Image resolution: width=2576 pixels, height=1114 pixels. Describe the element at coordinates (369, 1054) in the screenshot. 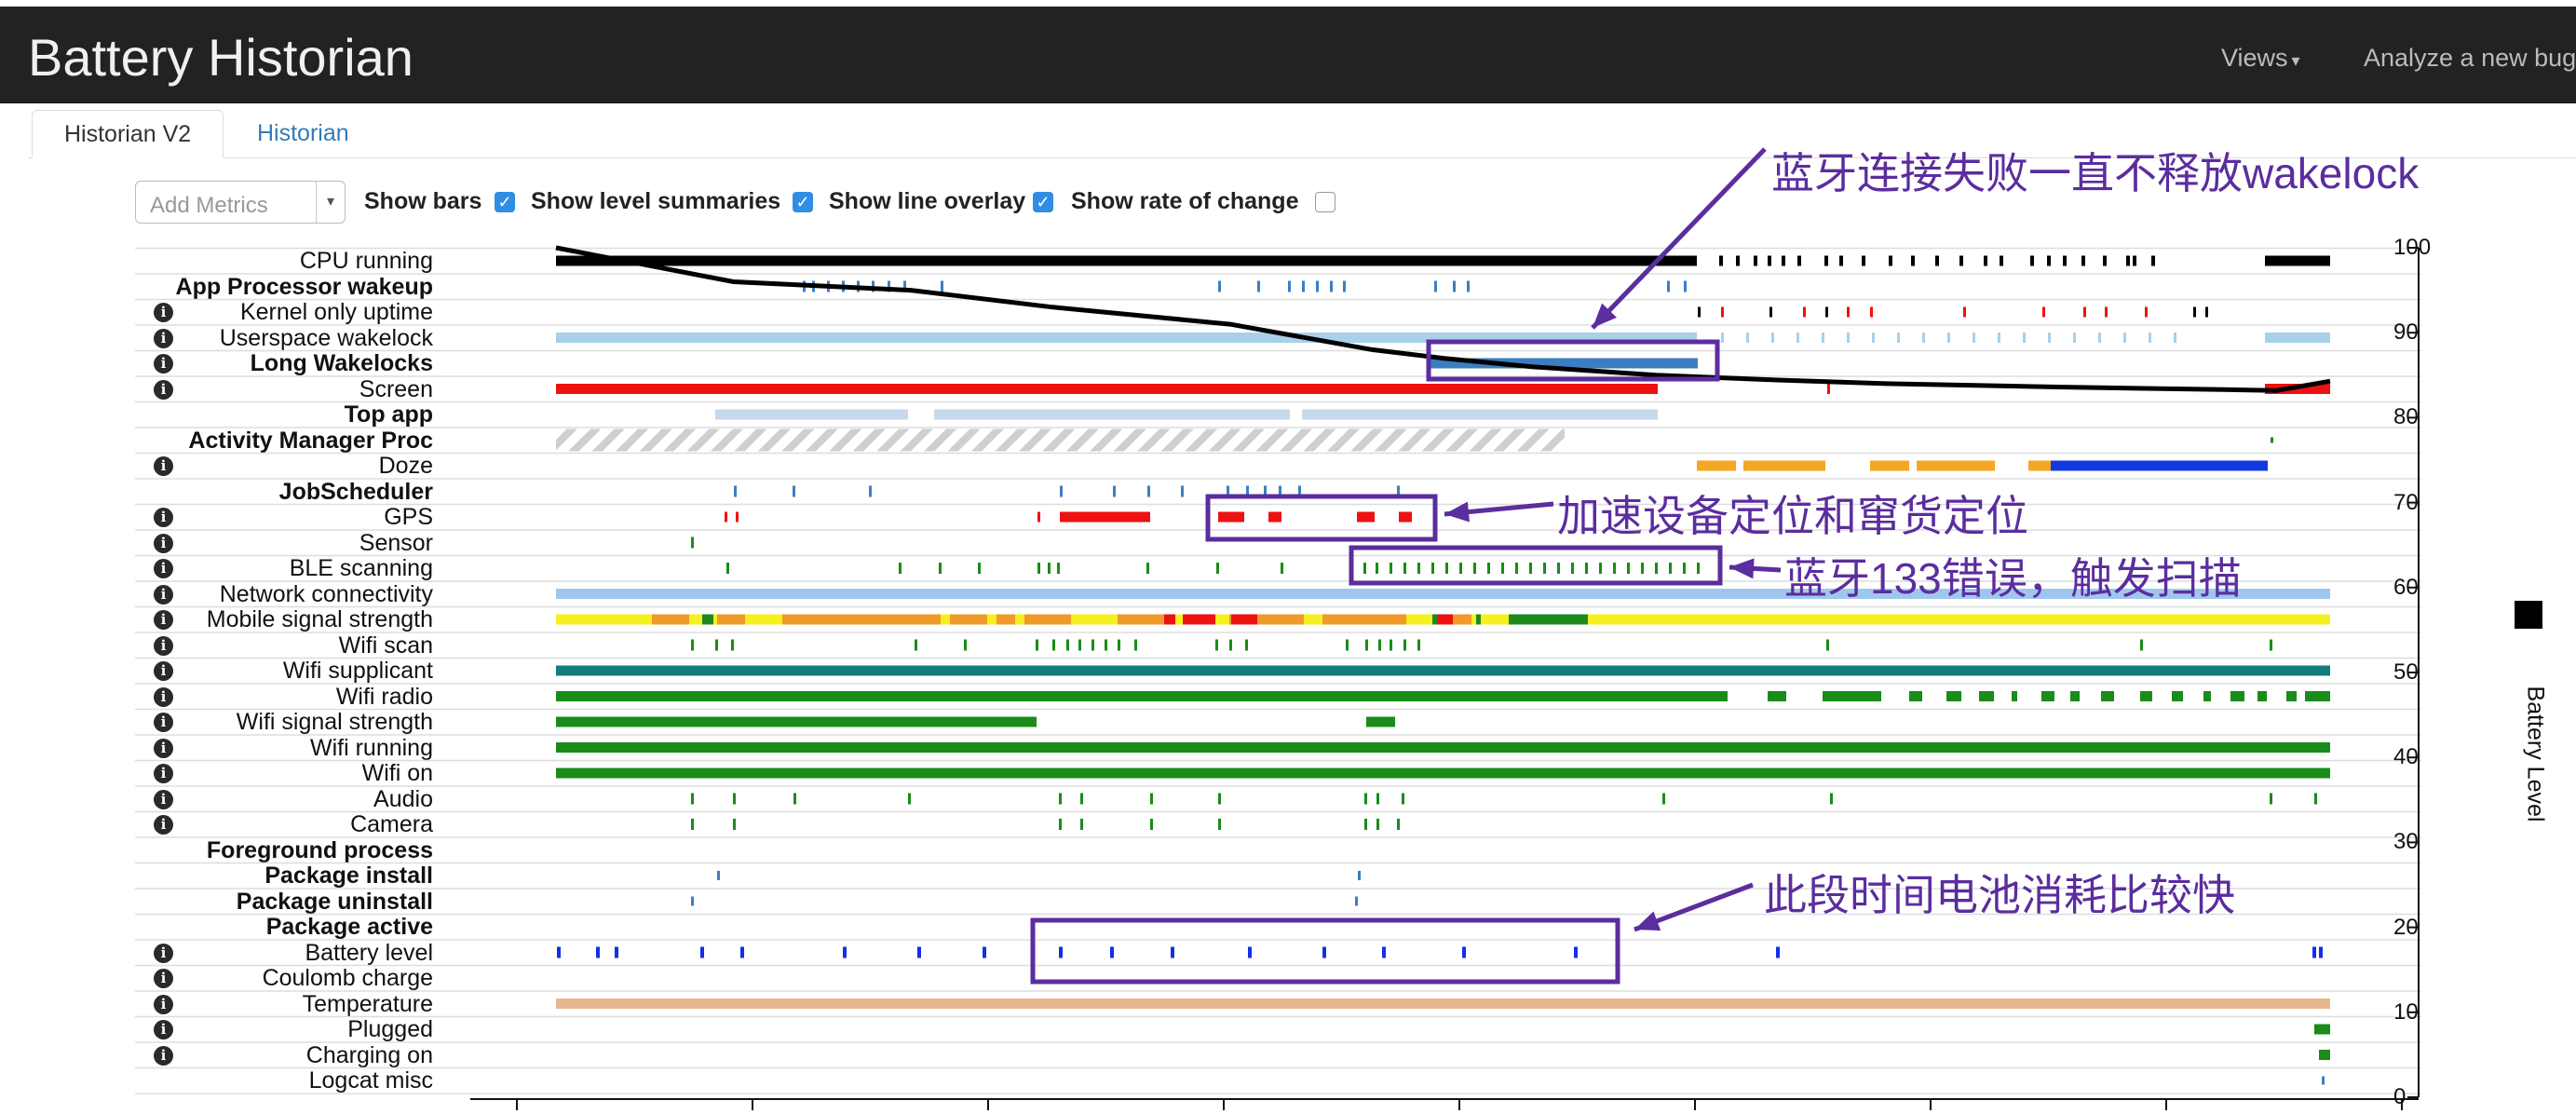

I see `row-label-text: Charging on` at that location.